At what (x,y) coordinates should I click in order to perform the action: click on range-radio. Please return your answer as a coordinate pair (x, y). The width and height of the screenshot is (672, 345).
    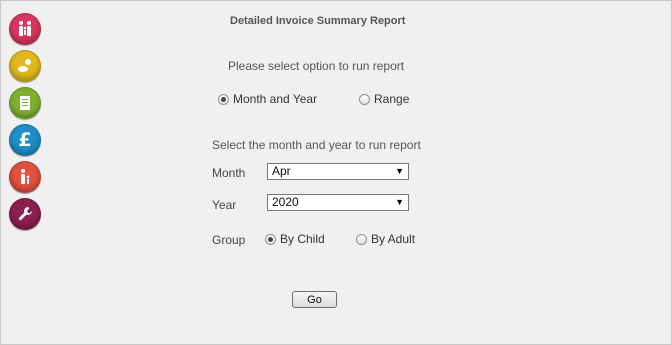
    Looking at the image, I should click on (364, 99).